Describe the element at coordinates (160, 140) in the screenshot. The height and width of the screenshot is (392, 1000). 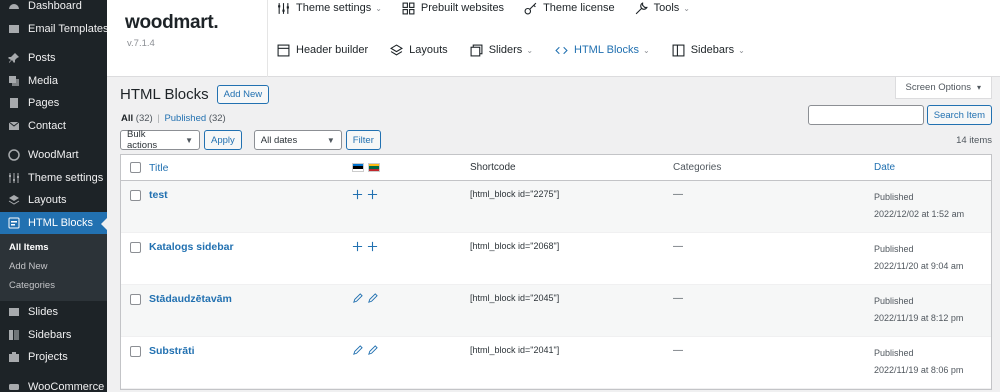
I see `bulk-actions-select: Bulk actions ▼` at that location.